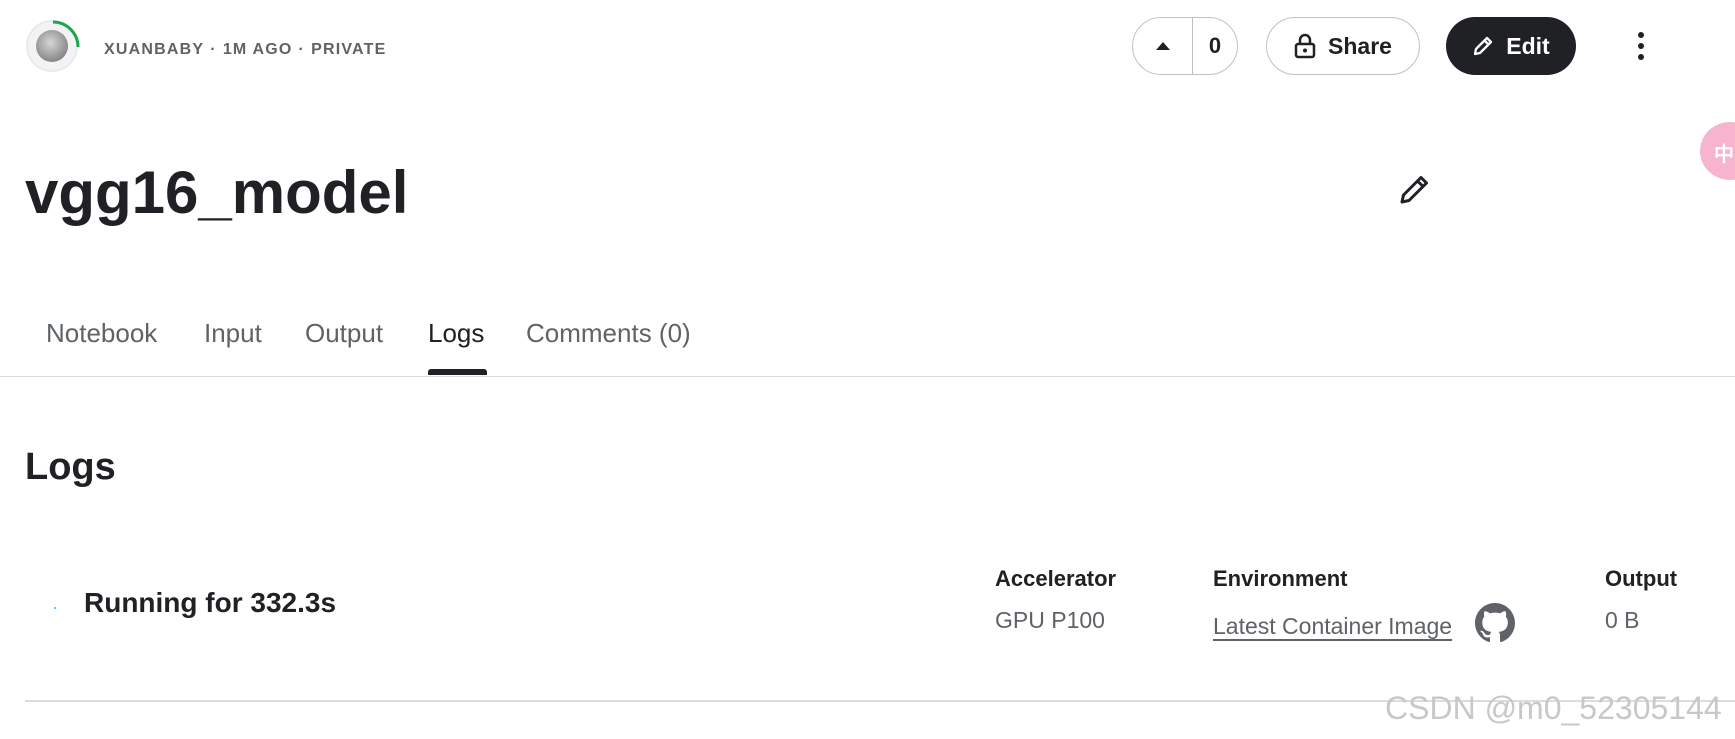 The height and width of the screenshot is (739, 1735). I want to click on caret-up-icon, so click(1162, 46).